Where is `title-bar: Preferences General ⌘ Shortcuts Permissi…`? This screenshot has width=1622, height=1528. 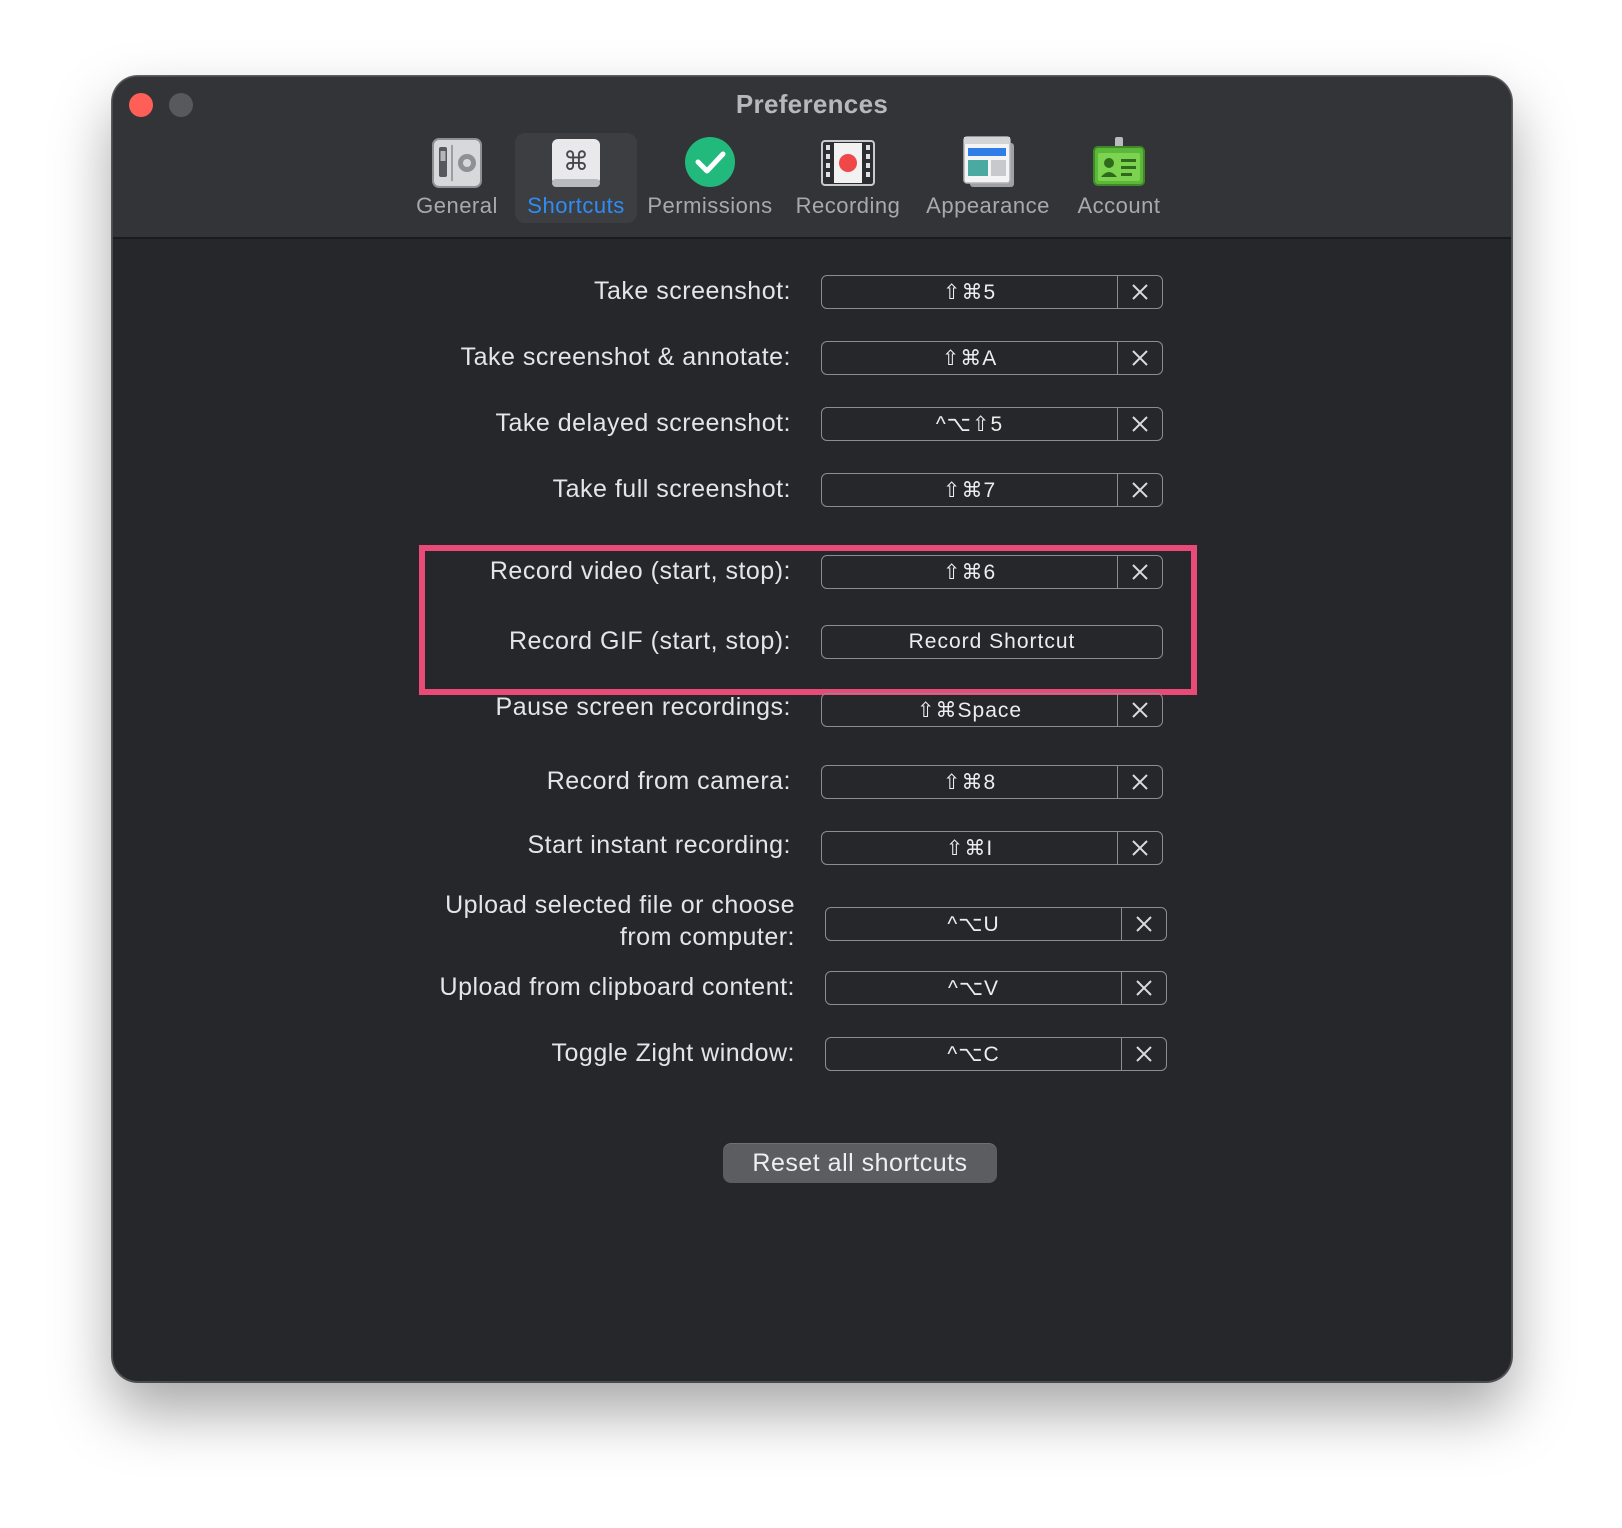 title-bar: Preferences General ⌘ Shortcuts Permissi… is located at coordinates (812, 158).